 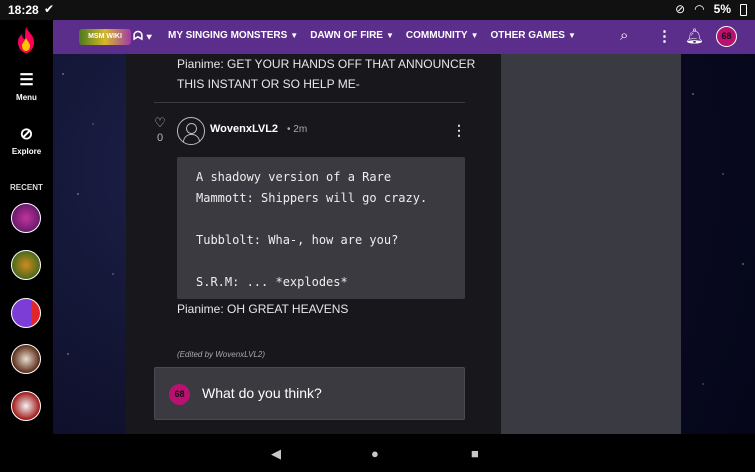 What do you see at coordinates (743, 10) in the screenshot?
I see `battery-icon` at bounding box center [743, 10].